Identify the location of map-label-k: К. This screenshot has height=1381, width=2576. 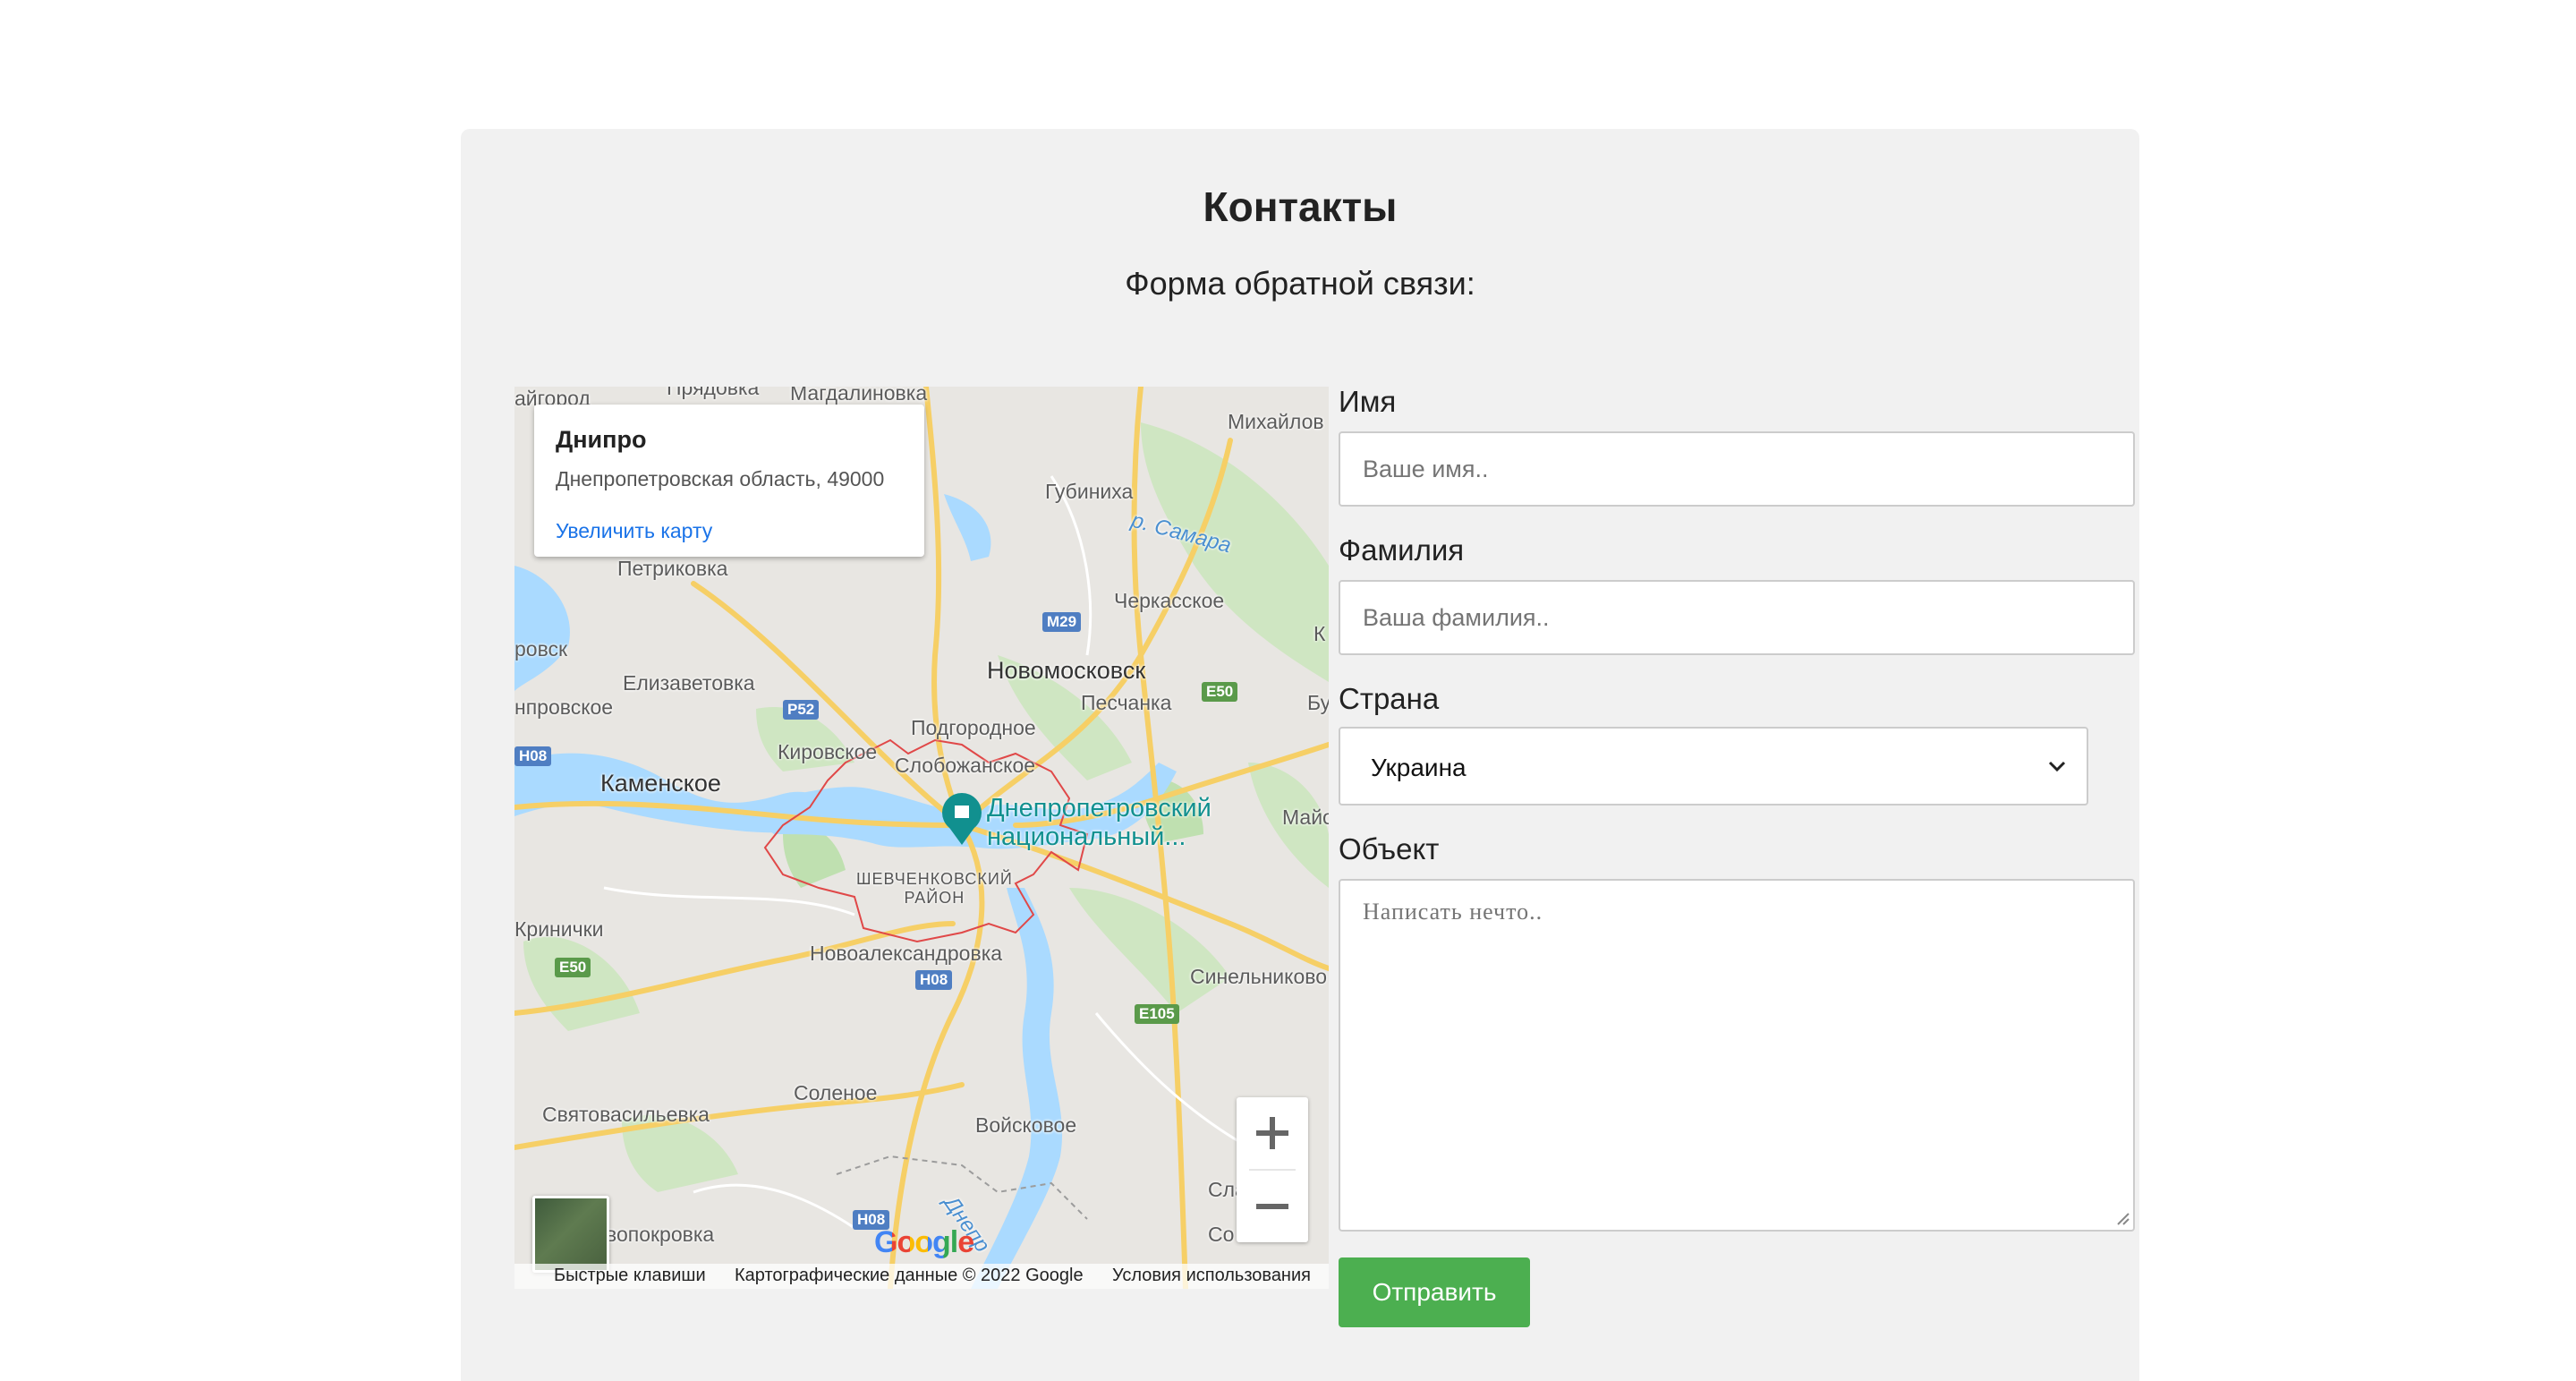
(1320, 633).